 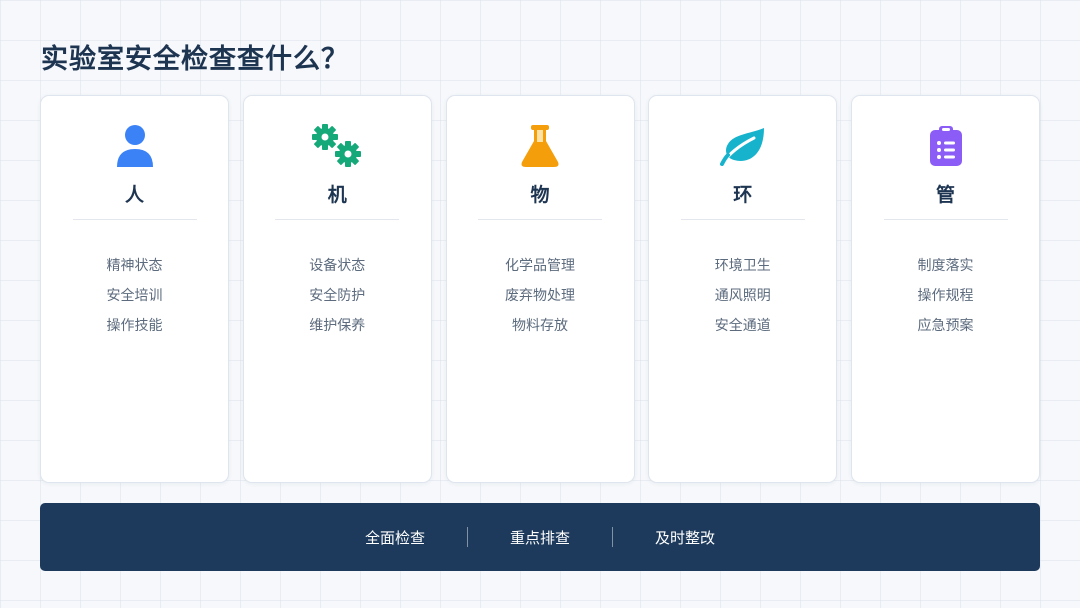 What do you see at coordinates (742, 266) in the screenshot?
I see `list-item: 环境卫生` at bounding box center [742, 266].